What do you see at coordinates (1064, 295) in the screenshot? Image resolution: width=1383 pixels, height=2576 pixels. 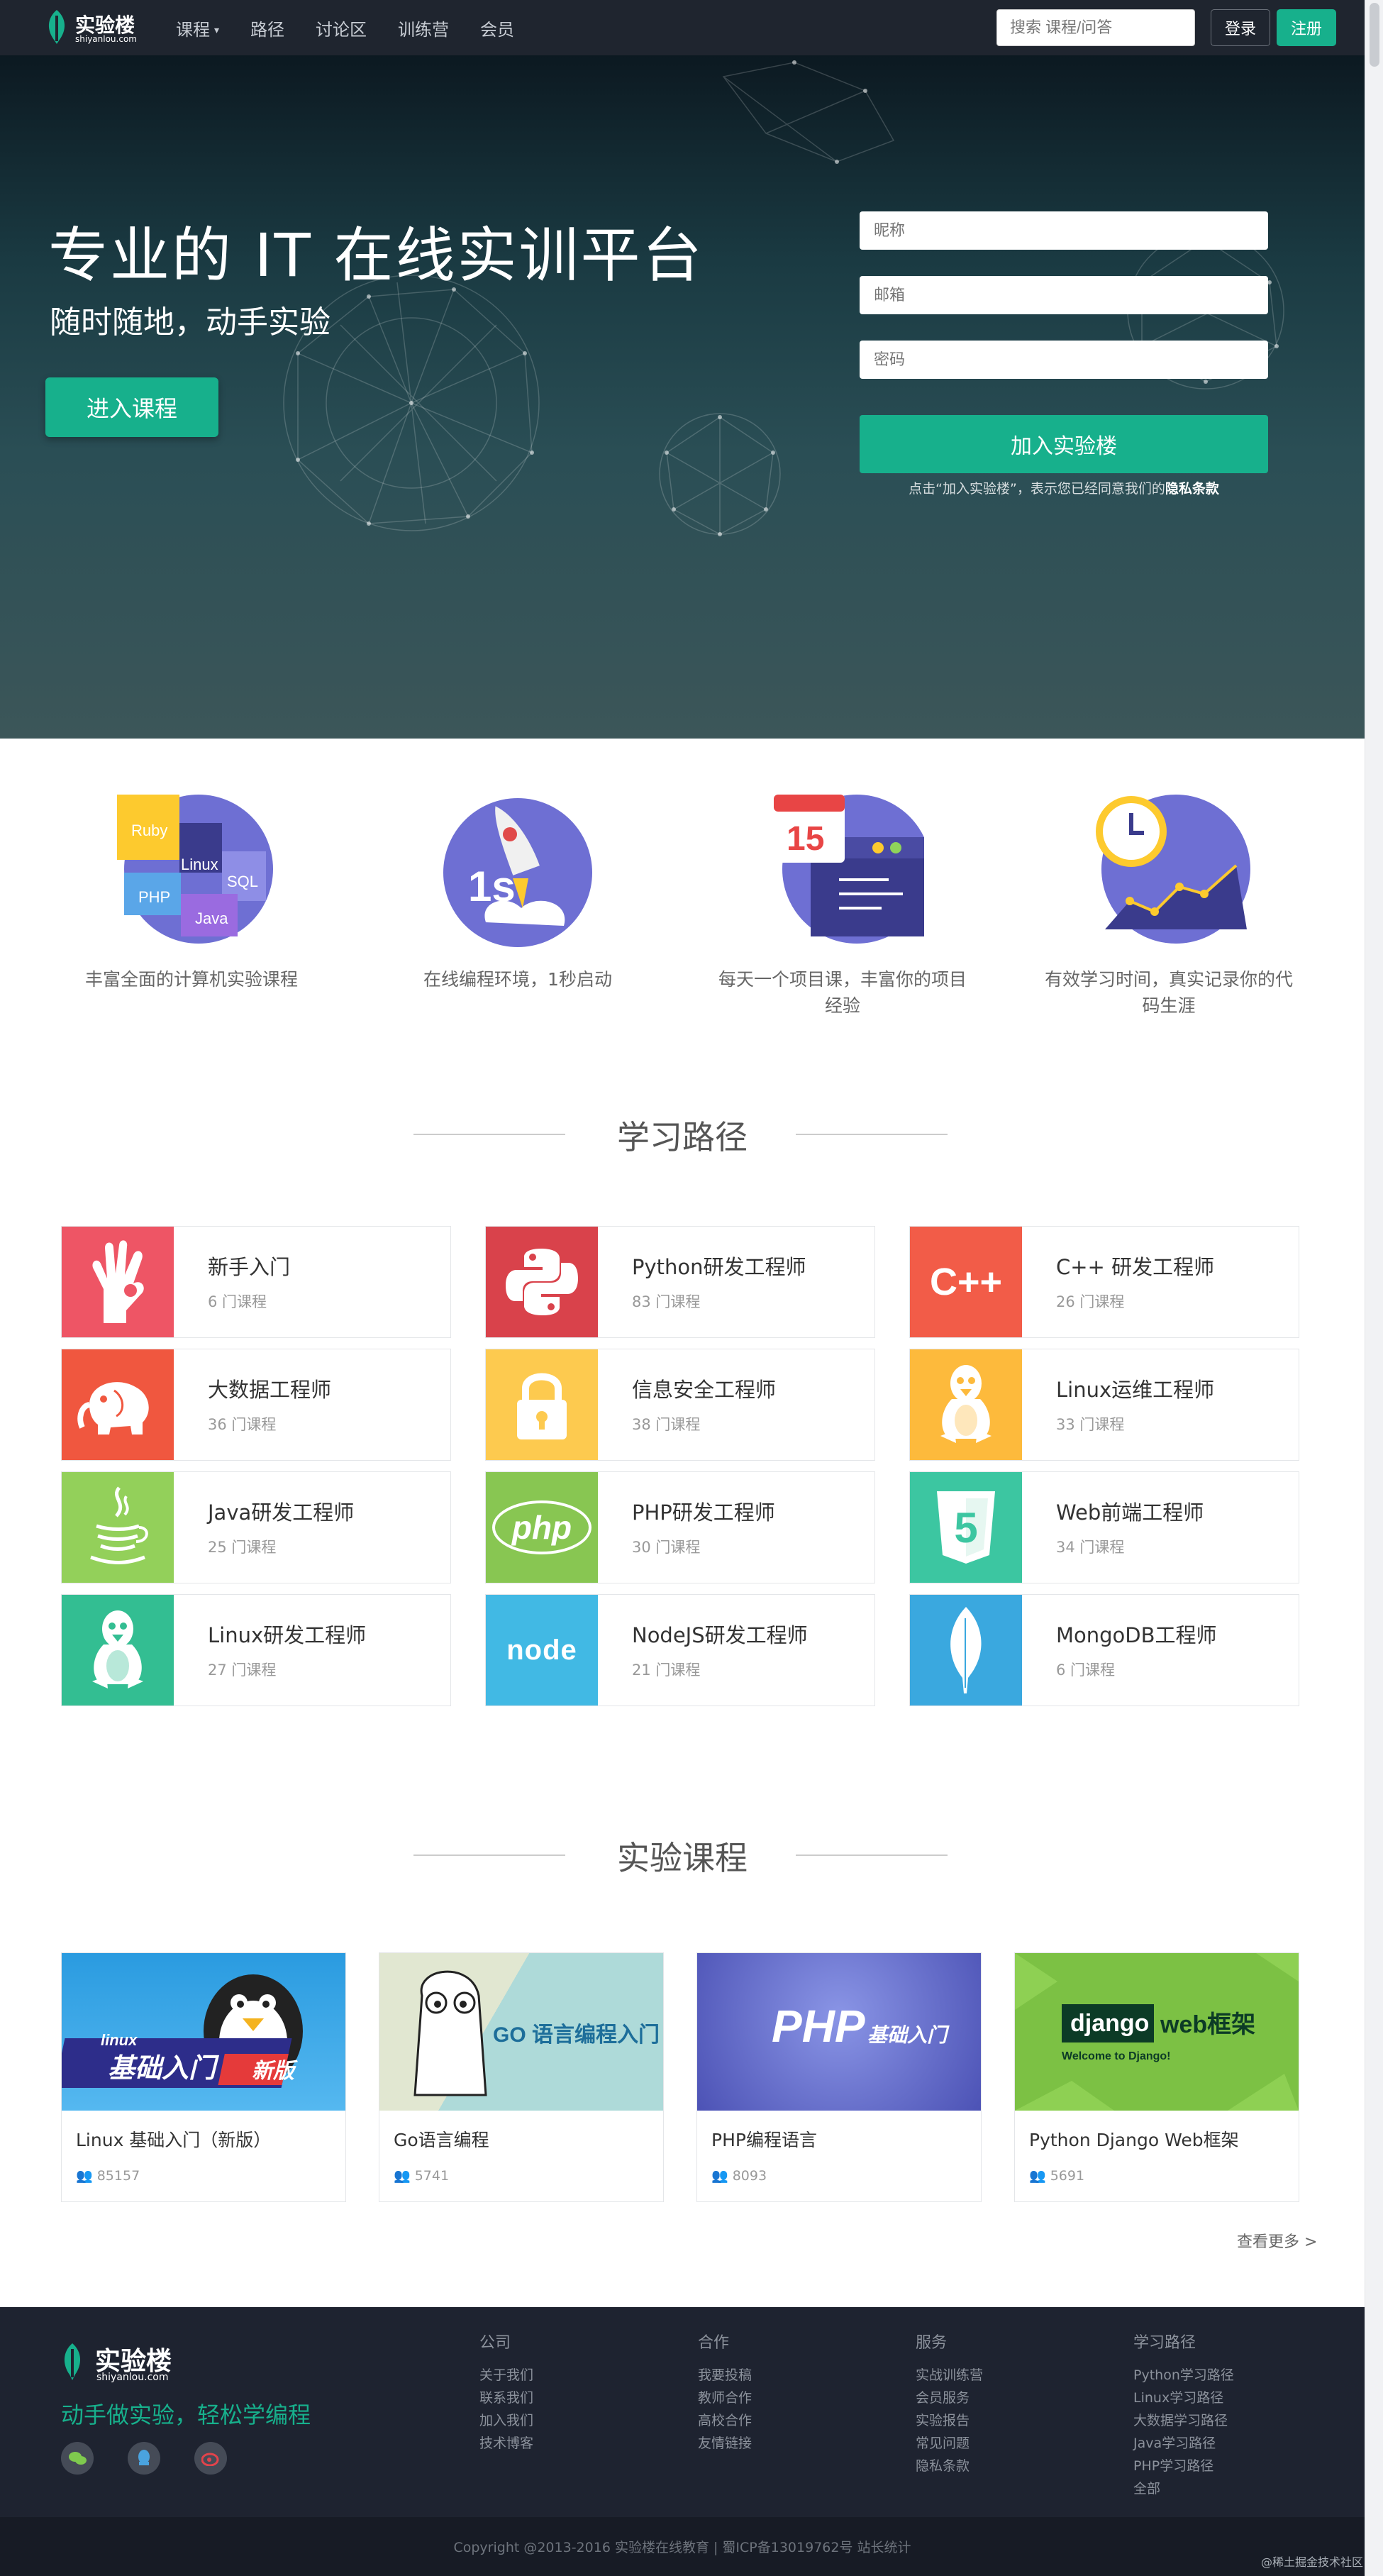 I see `email-field` at bounding box center [1064, 295].